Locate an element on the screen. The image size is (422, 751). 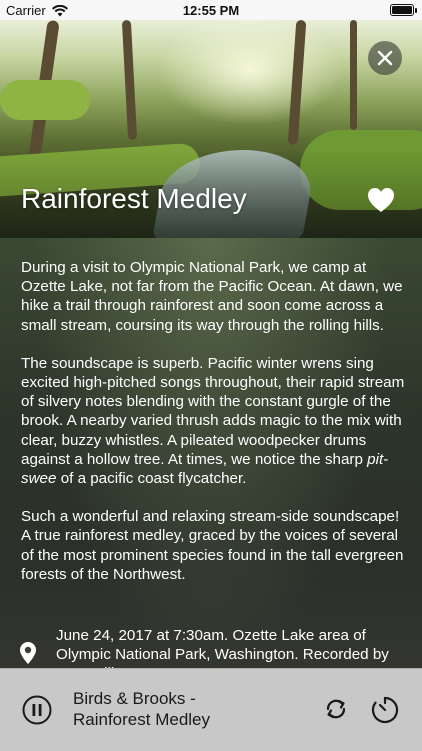
close-icon is located at coordinates (385, 58).